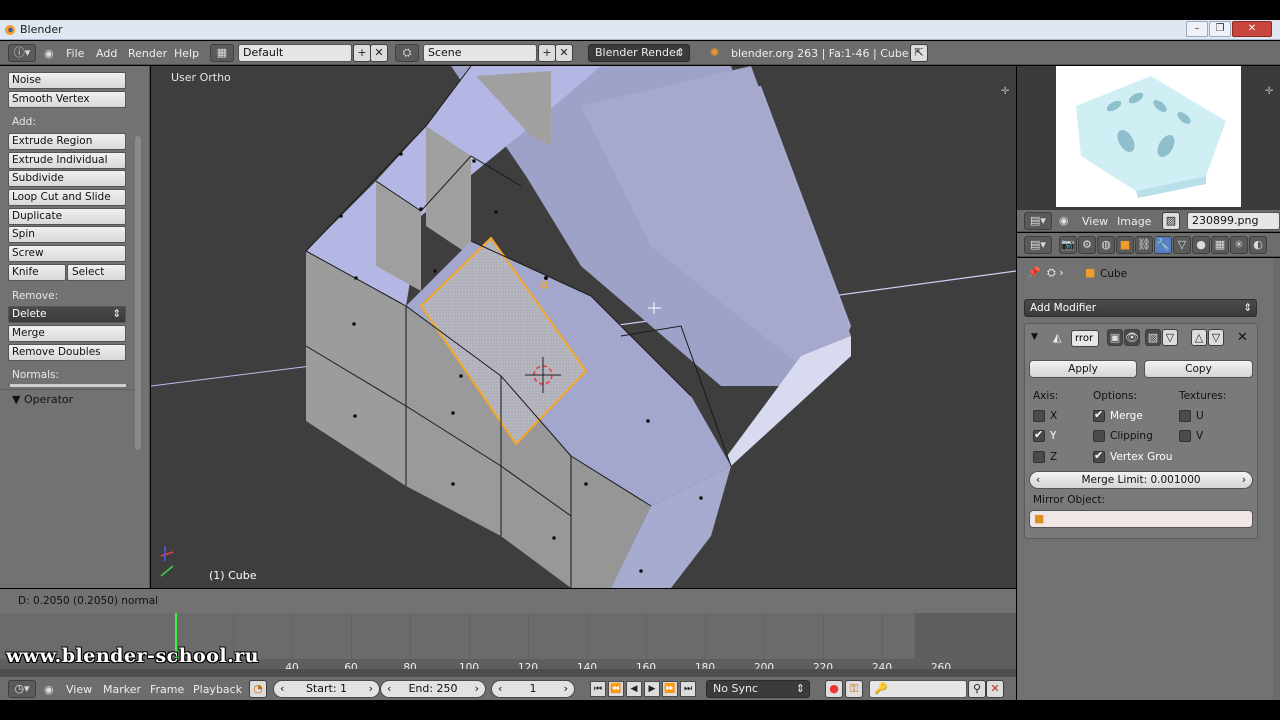 The height and width of the screenshot is (720, 1280). What do you see at coordinates (1039, 457) in the screenshot?
I see `axis-z-checkbox` at bounding box center [1039, 457].